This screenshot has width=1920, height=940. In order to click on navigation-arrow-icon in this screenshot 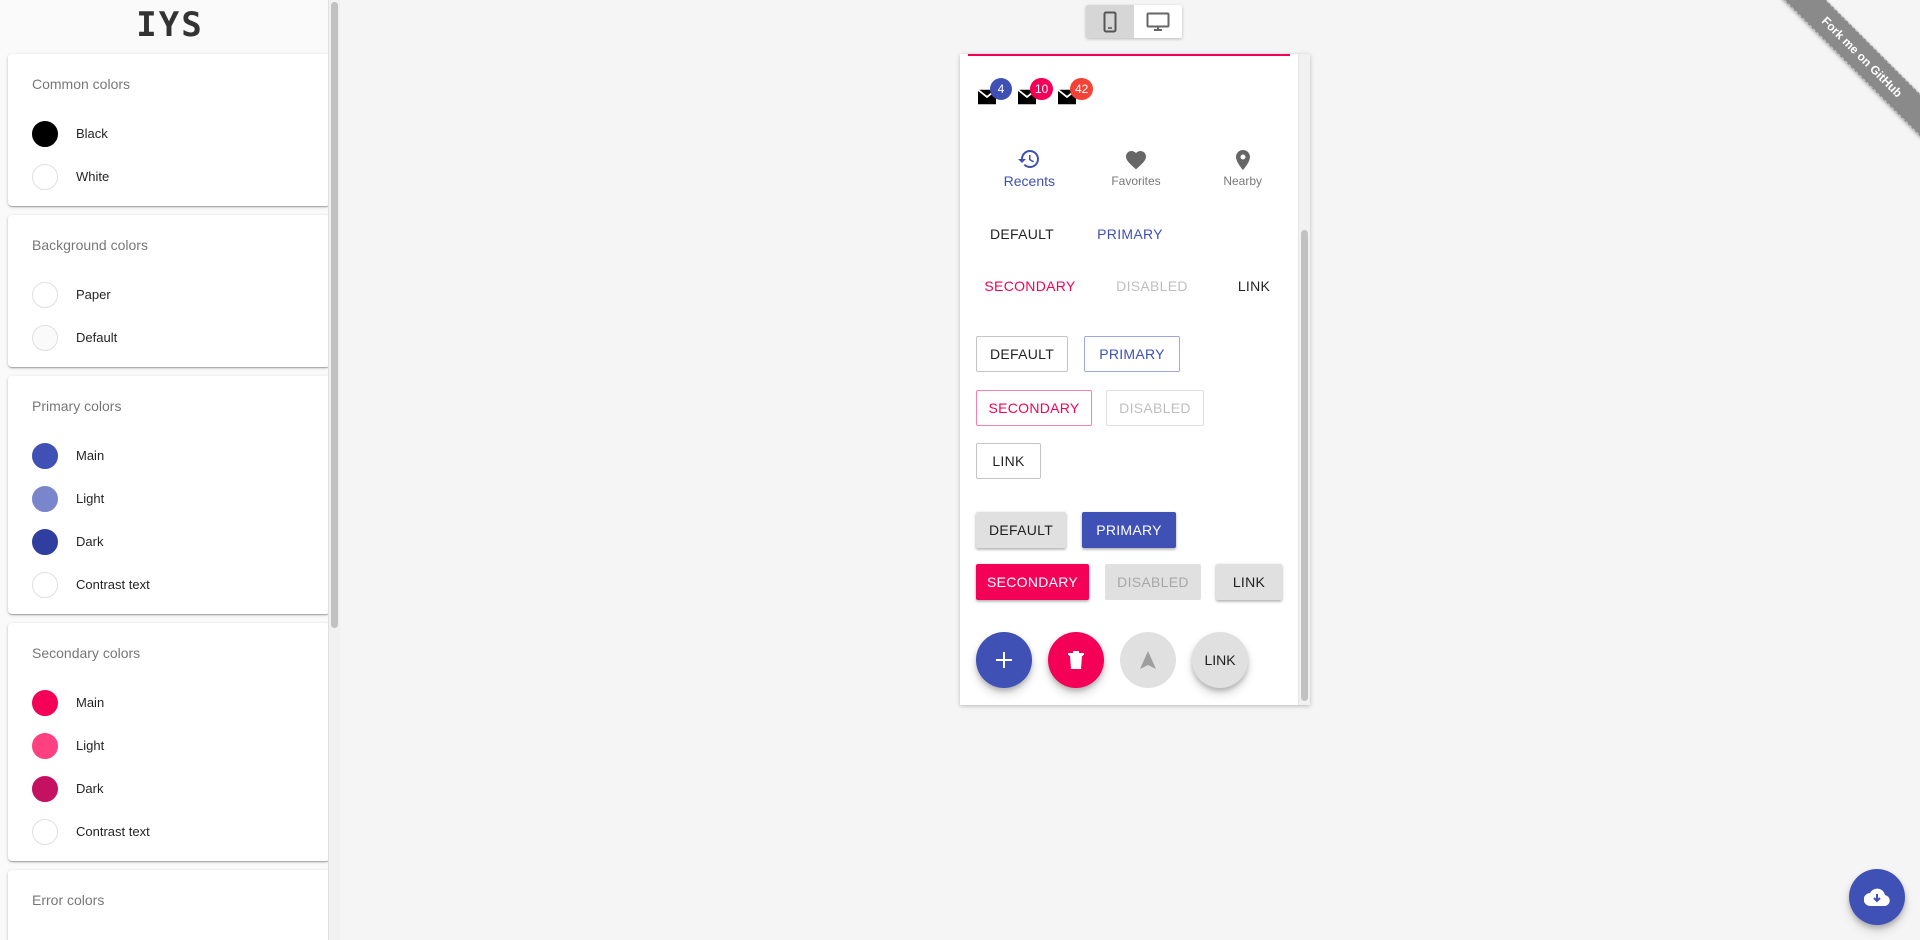, I will do `click(1148, 660)`.